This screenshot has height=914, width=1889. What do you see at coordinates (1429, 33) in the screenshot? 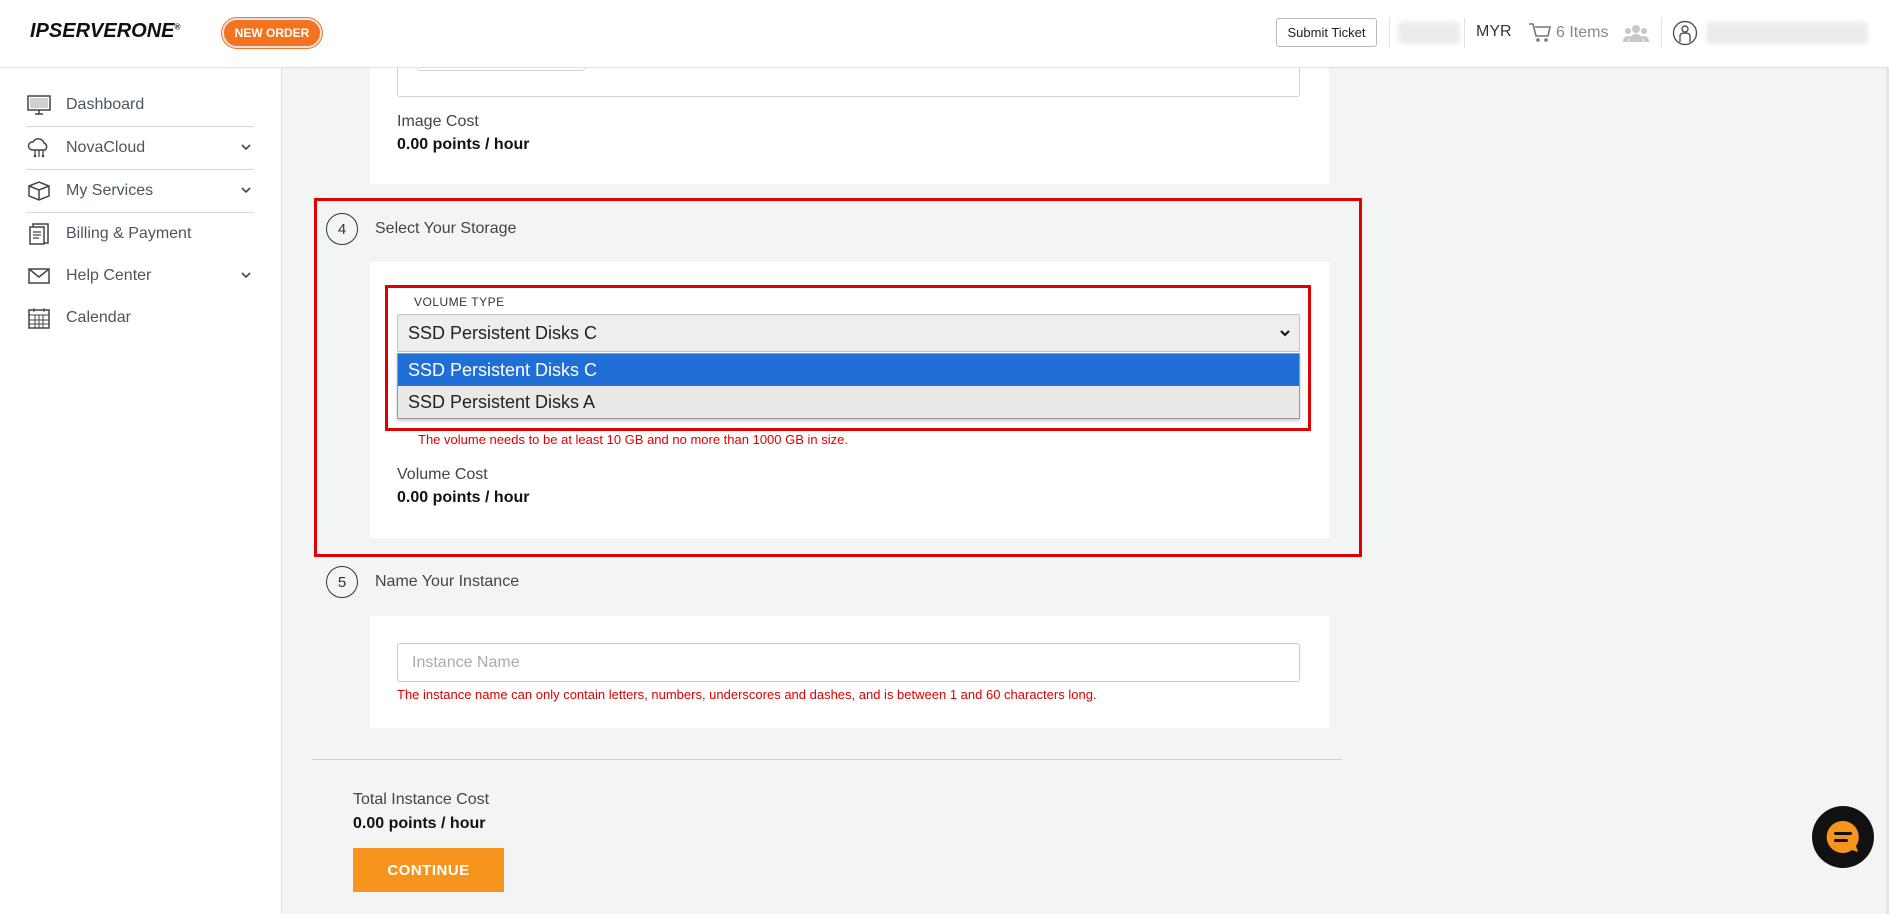
I see `balance-redacted` at bounding box center [1429, 33].